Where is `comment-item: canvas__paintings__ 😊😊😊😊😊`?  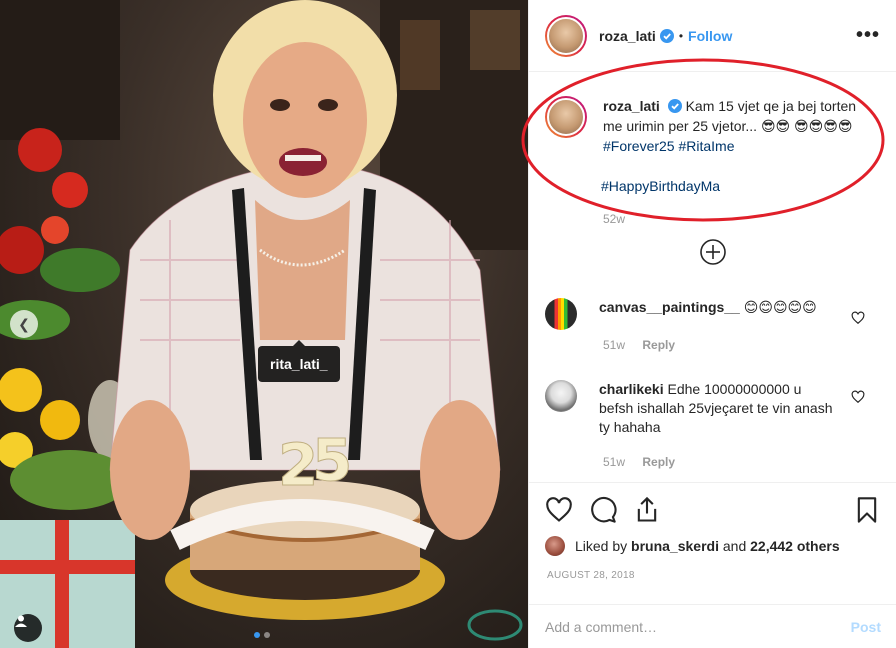 comment-item: canvas__paintings__ 😊😊😊😊😊 is located at coordinates (710, 314).